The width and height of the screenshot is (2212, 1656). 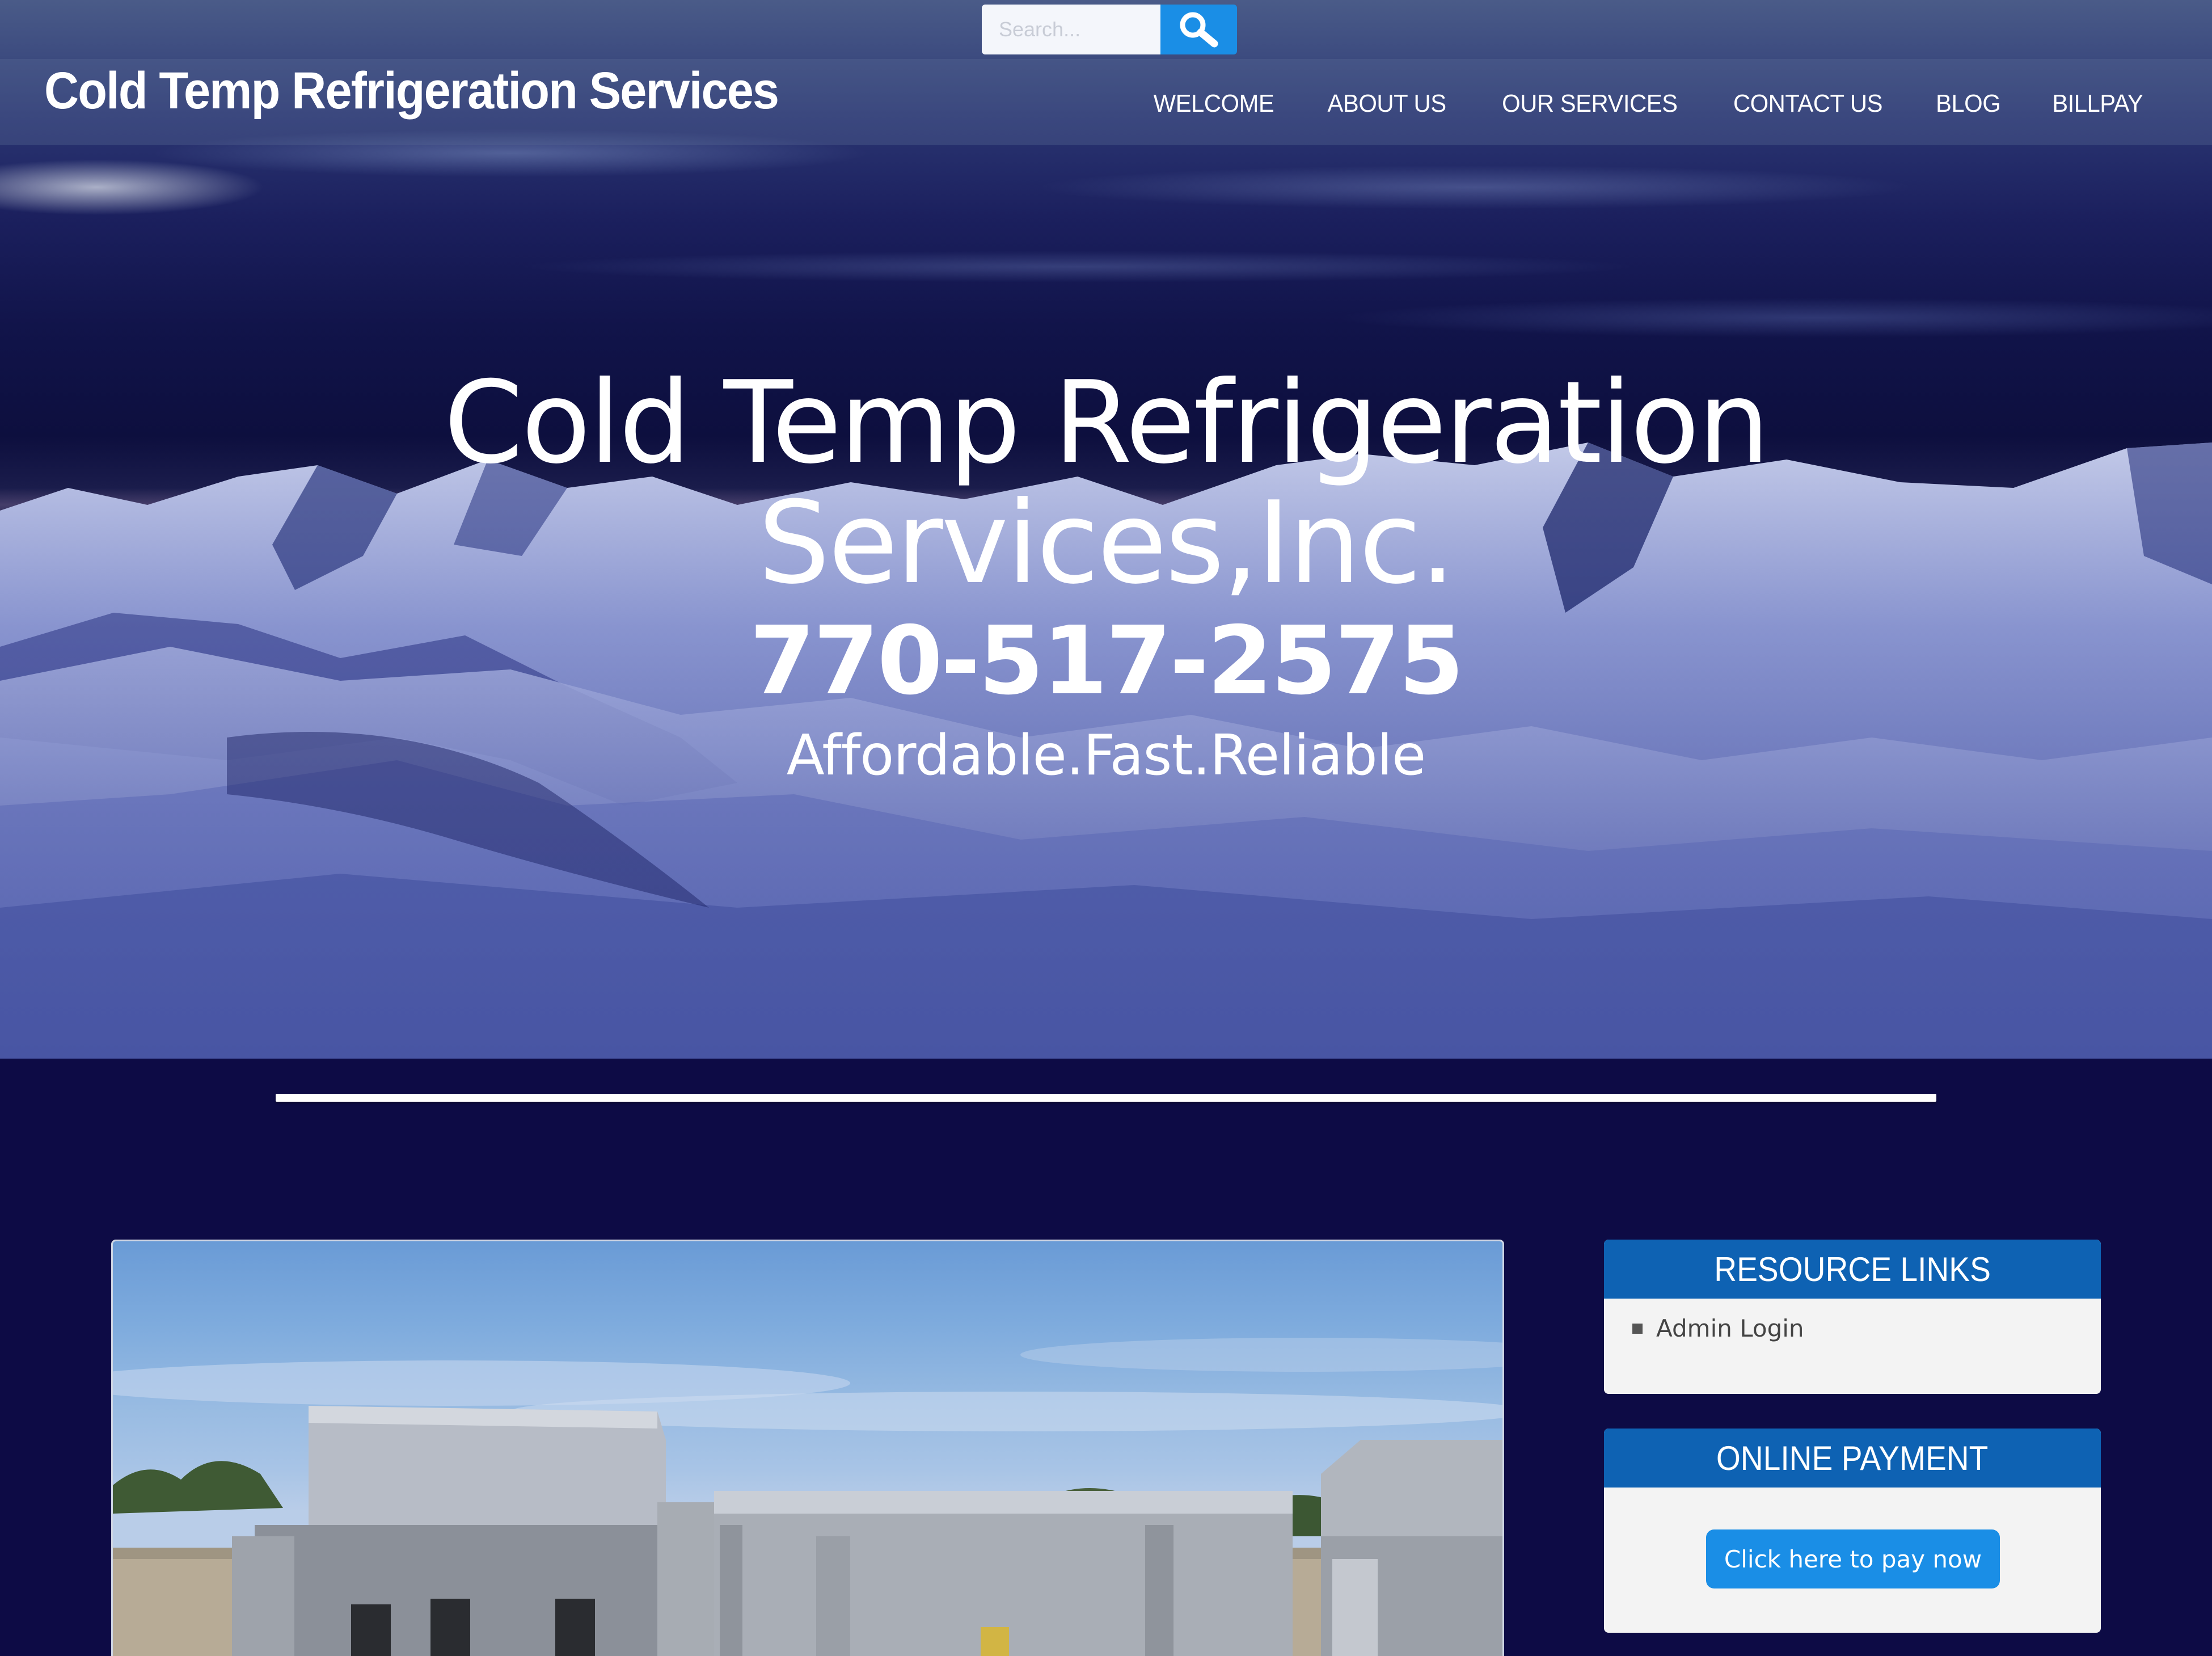 I want to click on hero-heading-line1: Cold Temp Refrigeration, so click(x=1107, y=423).